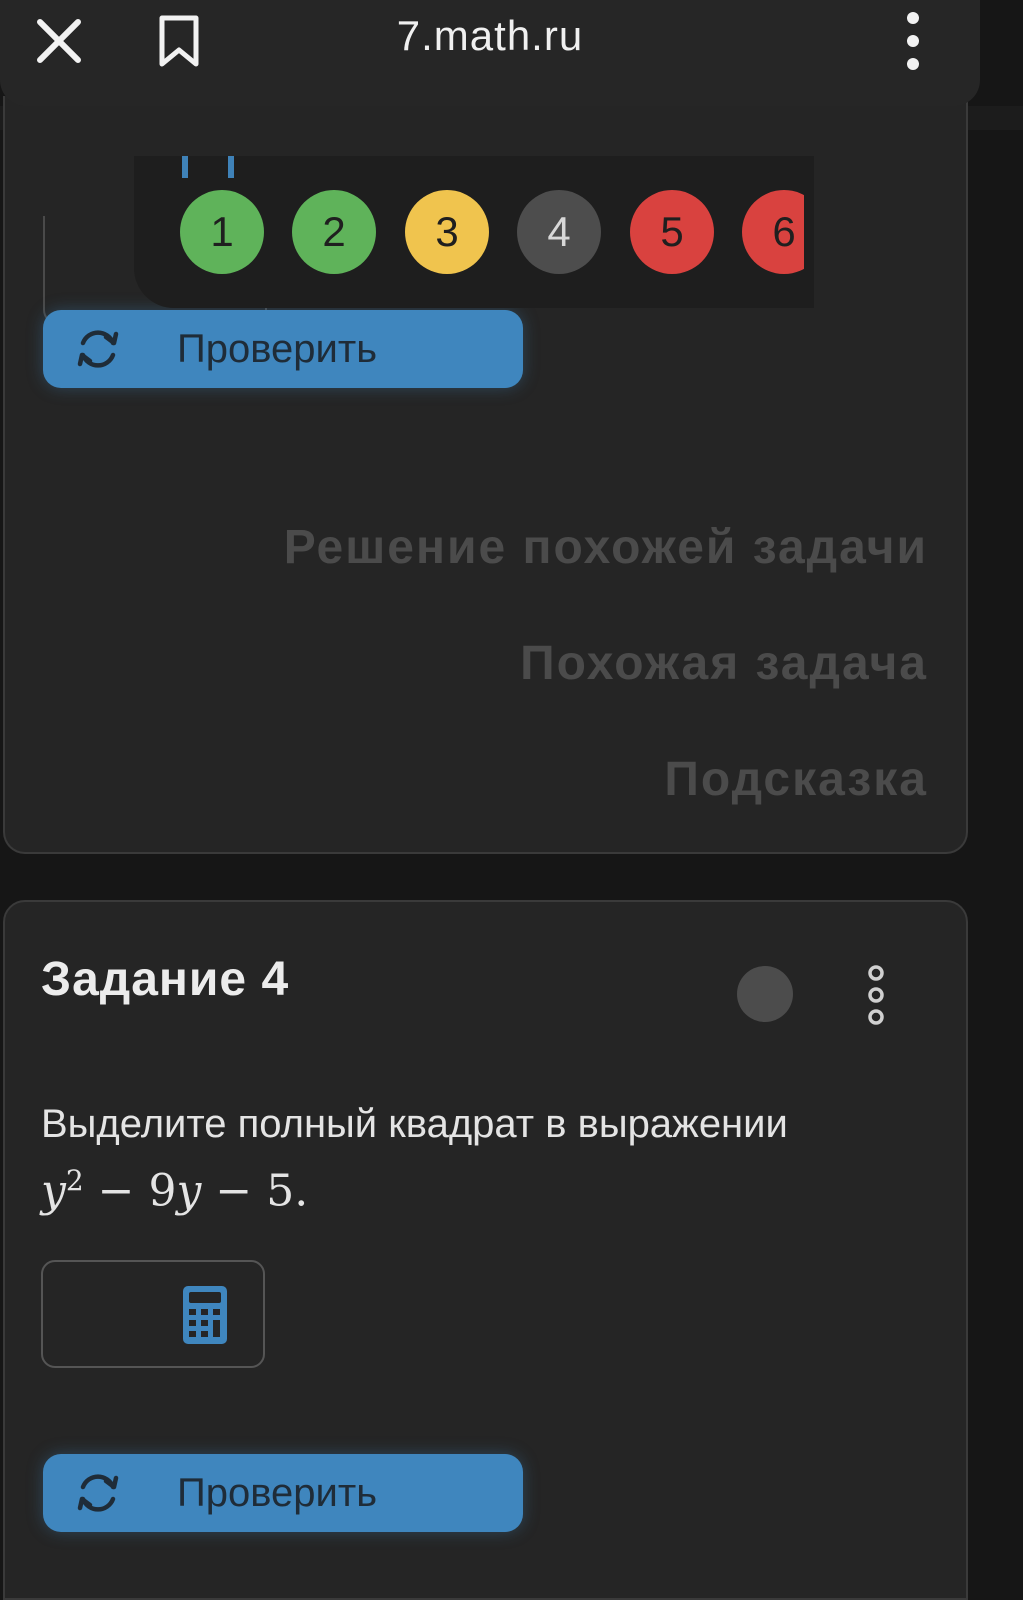 This screenshot has width=1023, height=1600. Describe the element at coordinates (490, 36) in the screenshot. I see `url-text: 7.math.ru` at that location.